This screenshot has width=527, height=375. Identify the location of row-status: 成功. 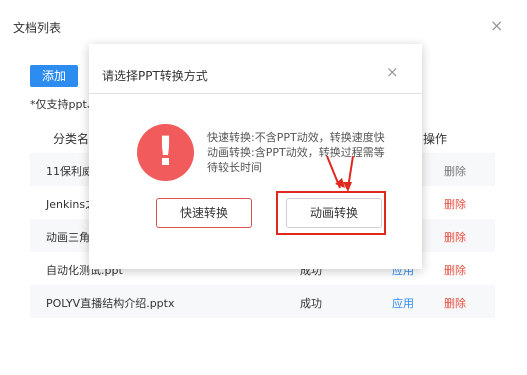
(311, 303).